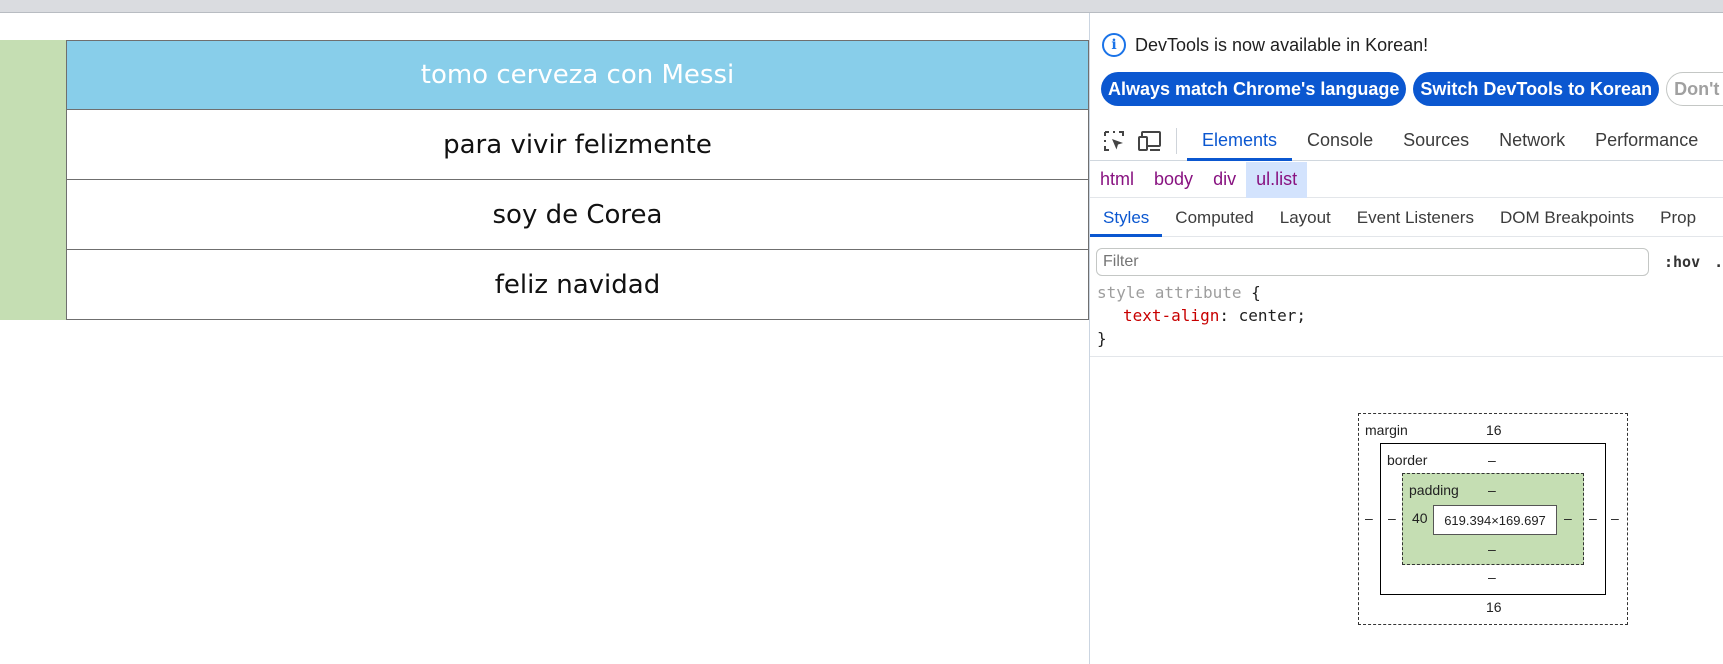 The width and height of the screenshot is (1723, 664). What do you see at coordinates (1434, 490) in the screenshot?
I see `box-model-padding-label: padding` at bounding box center [1434, 490].